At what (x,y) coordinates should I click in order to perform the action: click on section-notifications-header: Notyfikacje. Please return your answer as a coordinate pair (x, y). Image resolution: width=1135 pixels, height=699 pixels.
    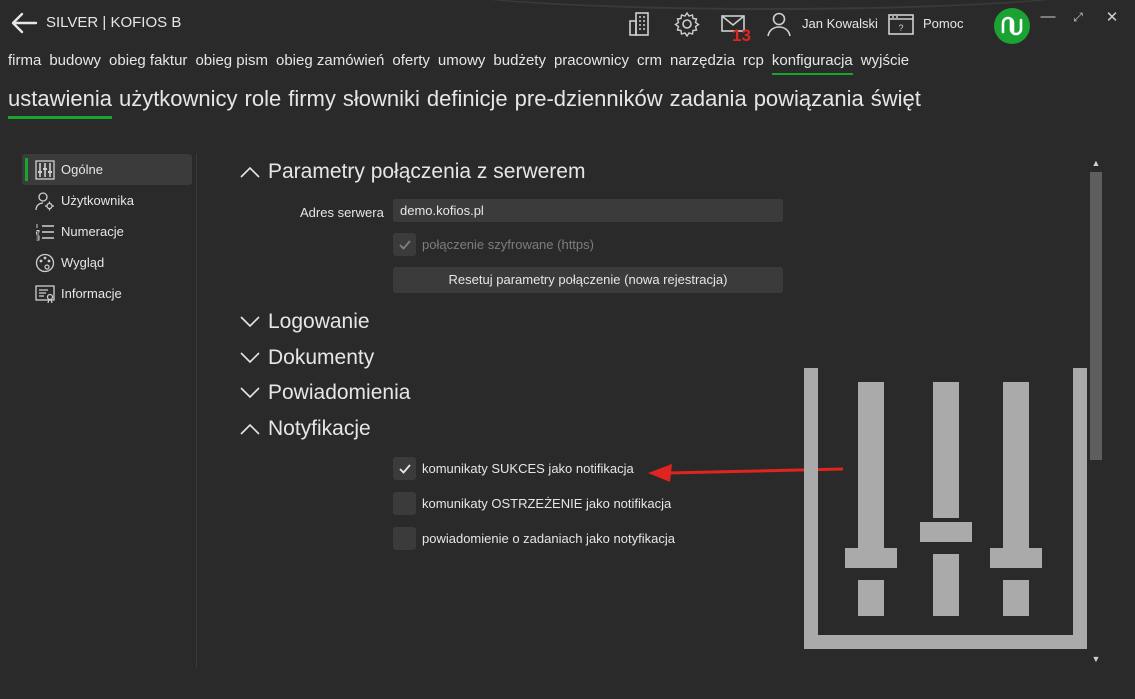
    Looking at the image, I should click on (305, 429).